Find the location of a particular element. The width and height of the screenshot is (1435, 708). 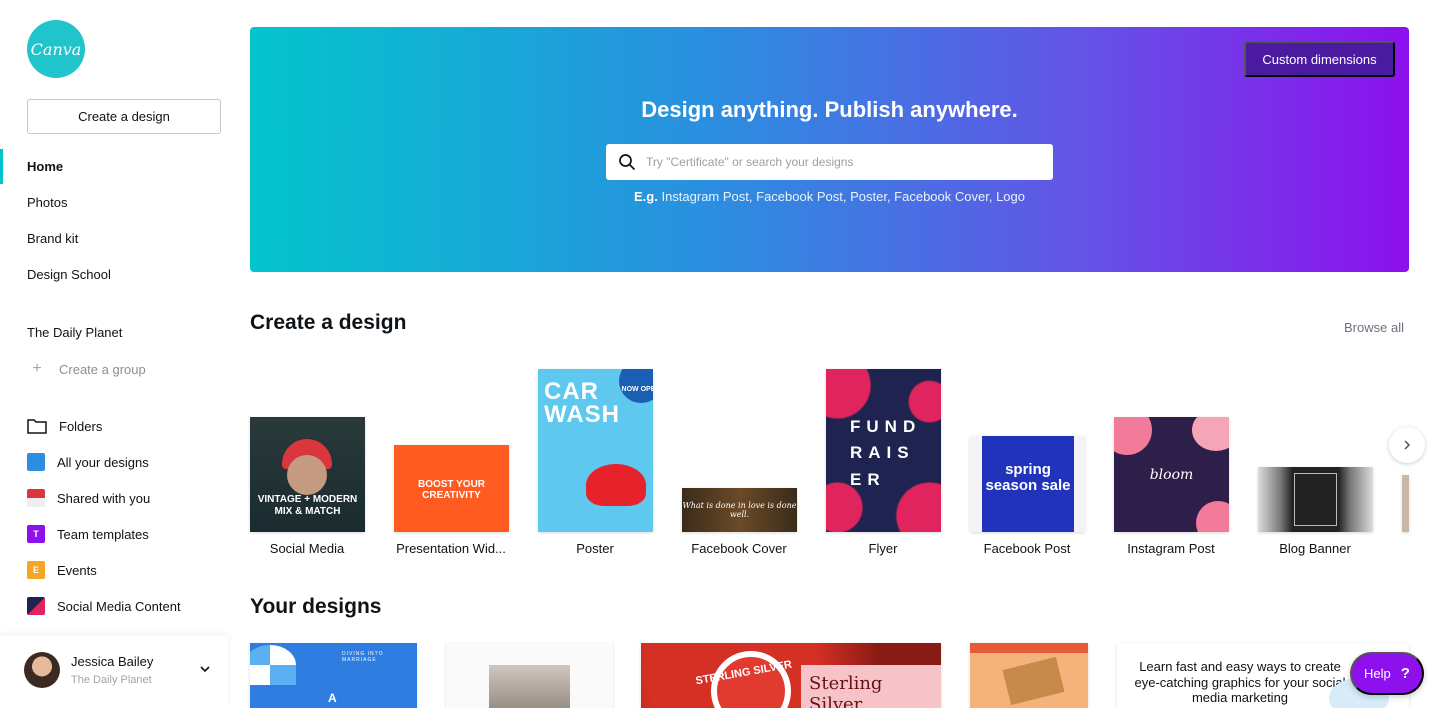

create-design-button: Create a design is located at coordinates (124, 116).